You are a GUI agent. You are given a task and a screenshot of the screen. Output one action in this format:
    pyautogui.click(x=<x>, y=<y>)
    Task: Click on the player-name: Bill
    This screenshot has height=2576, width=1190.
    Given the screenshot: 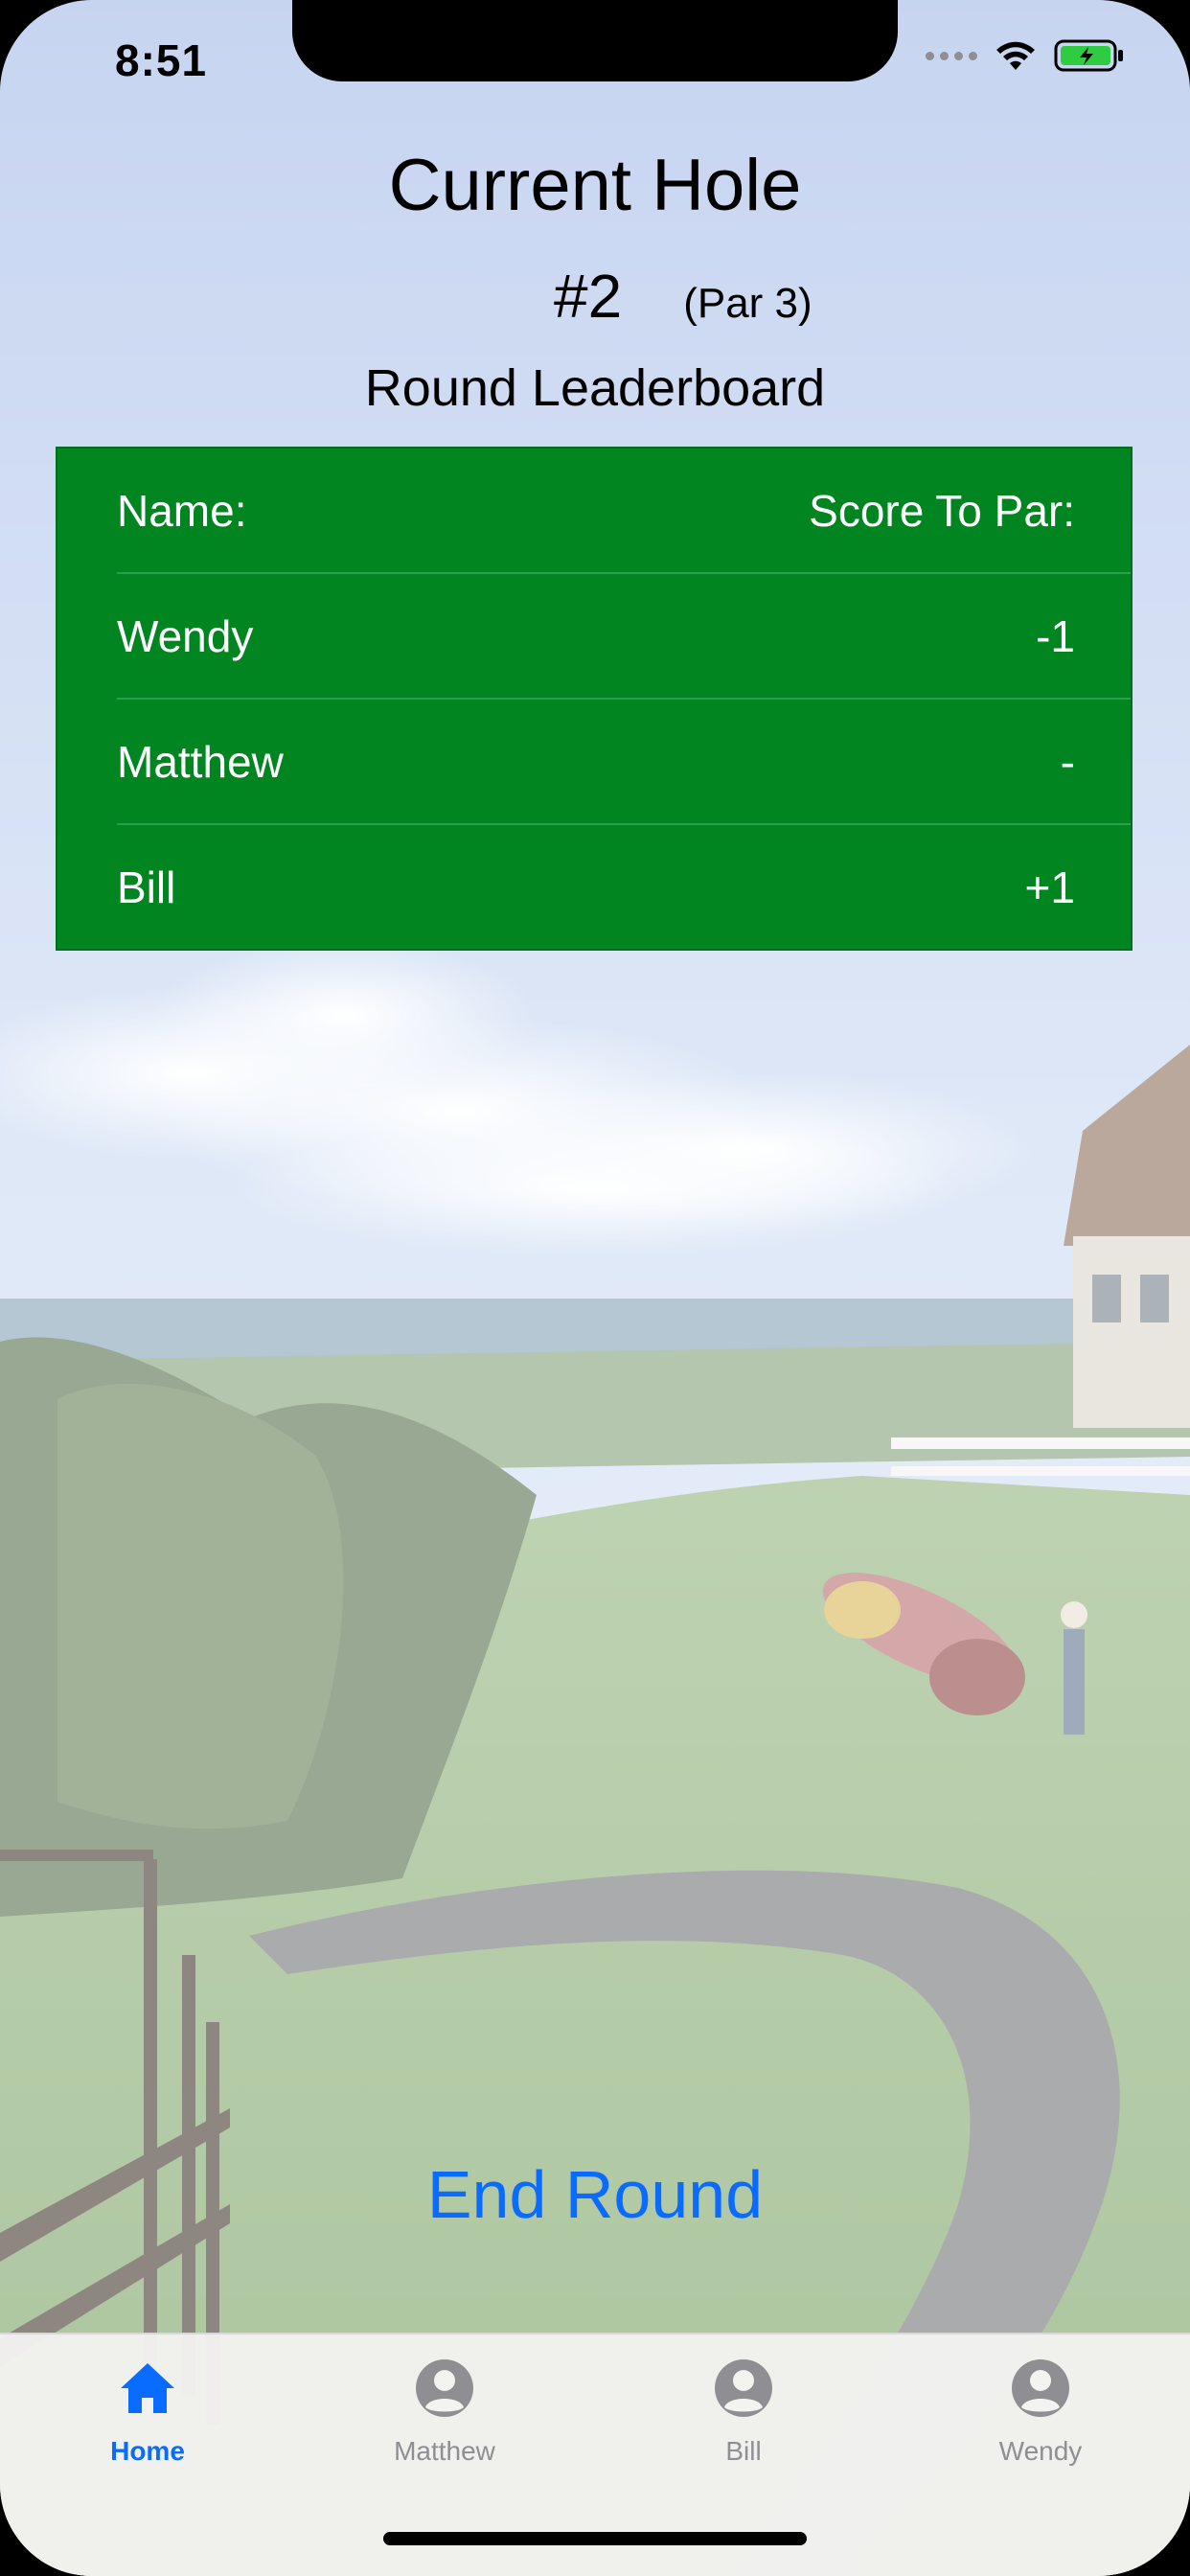 What is the action you would take?
    pyautogui.click(x=147, y=887)
    